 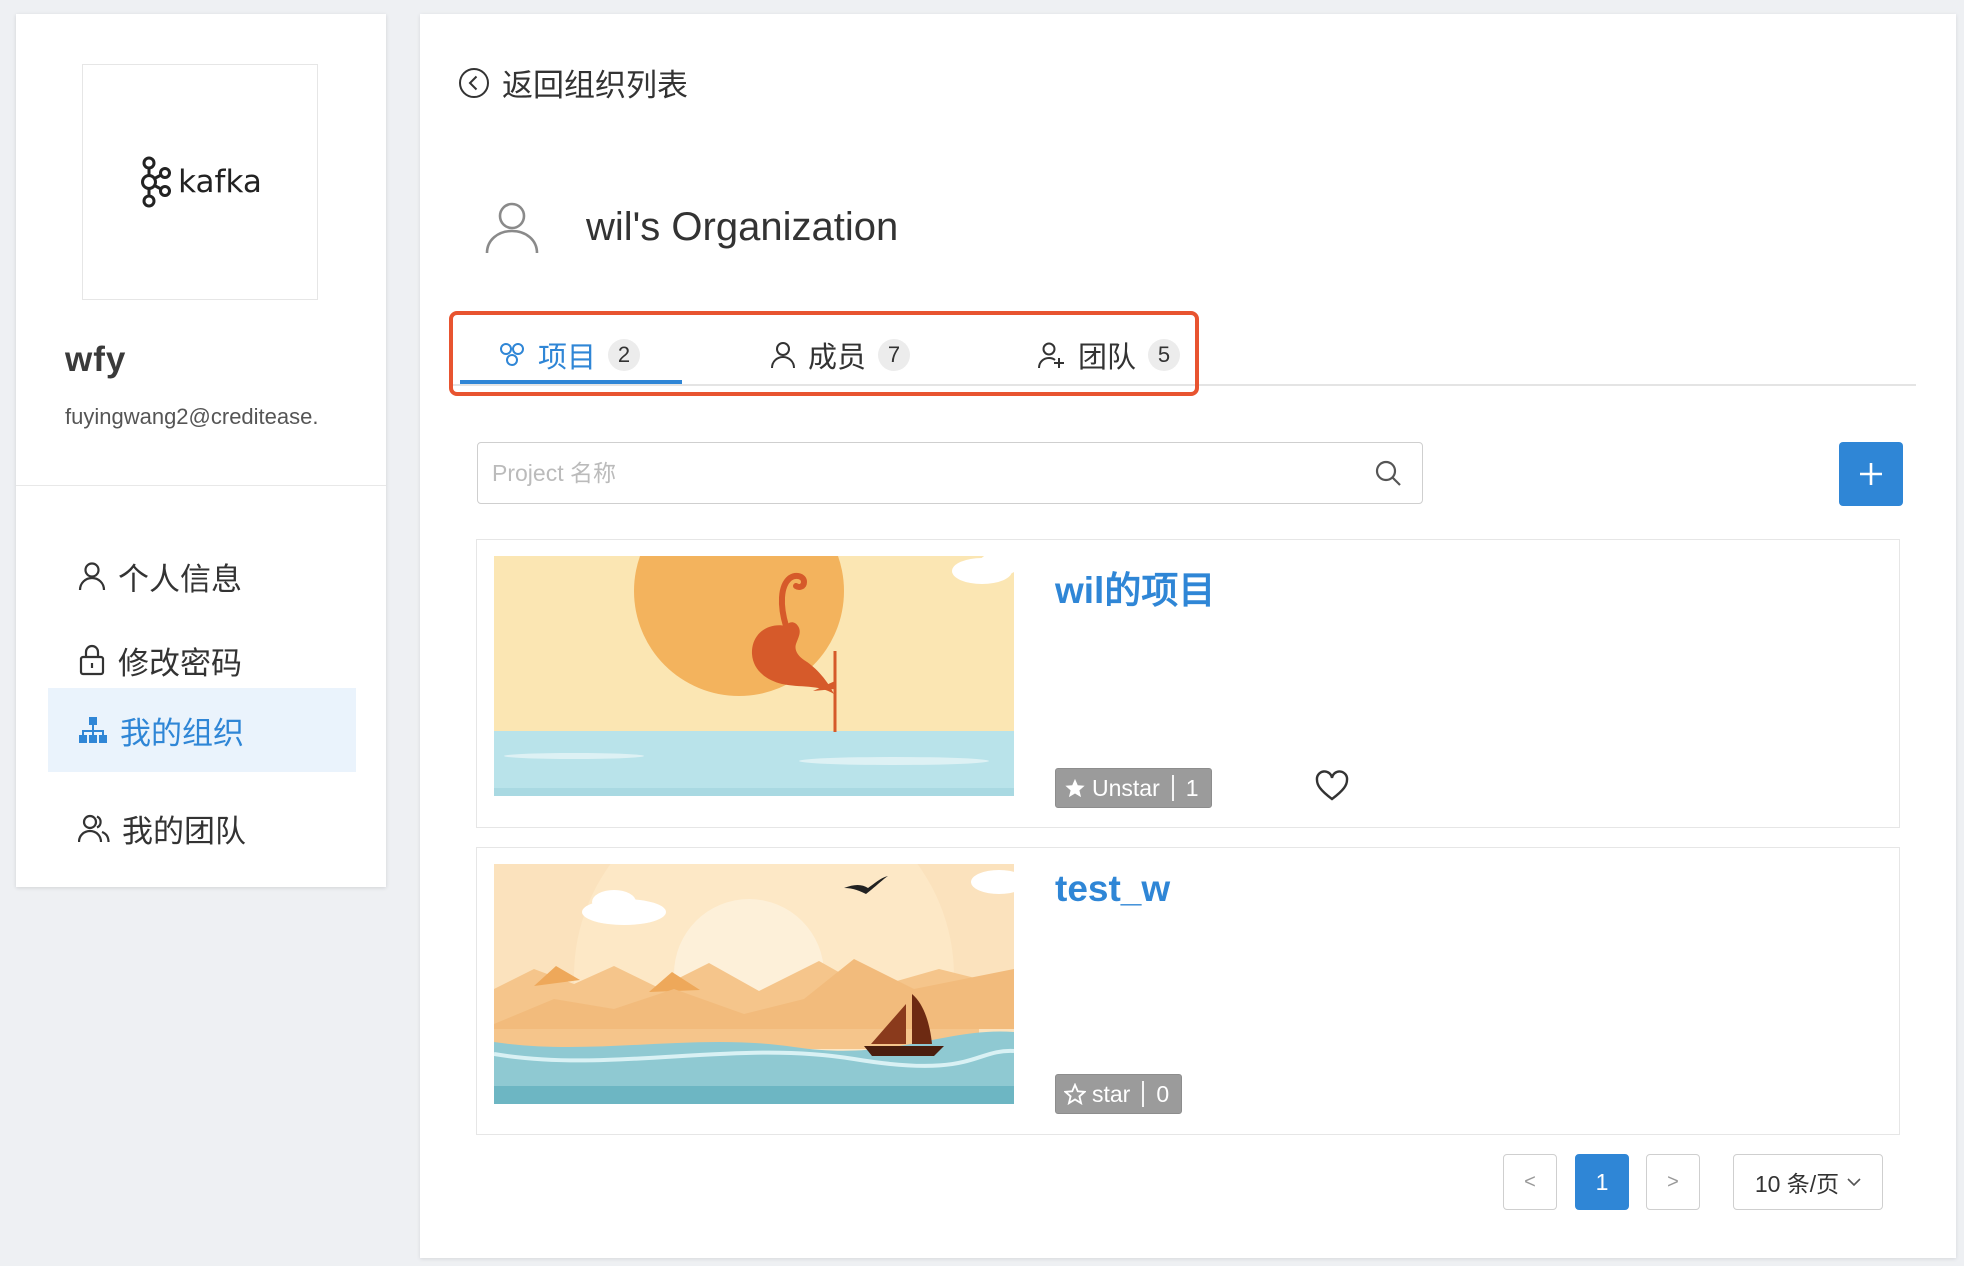 What do you see at coordinates (96, 359) in the screenshot?
I see `user-name: wfy` at bounding box center [96, 359].